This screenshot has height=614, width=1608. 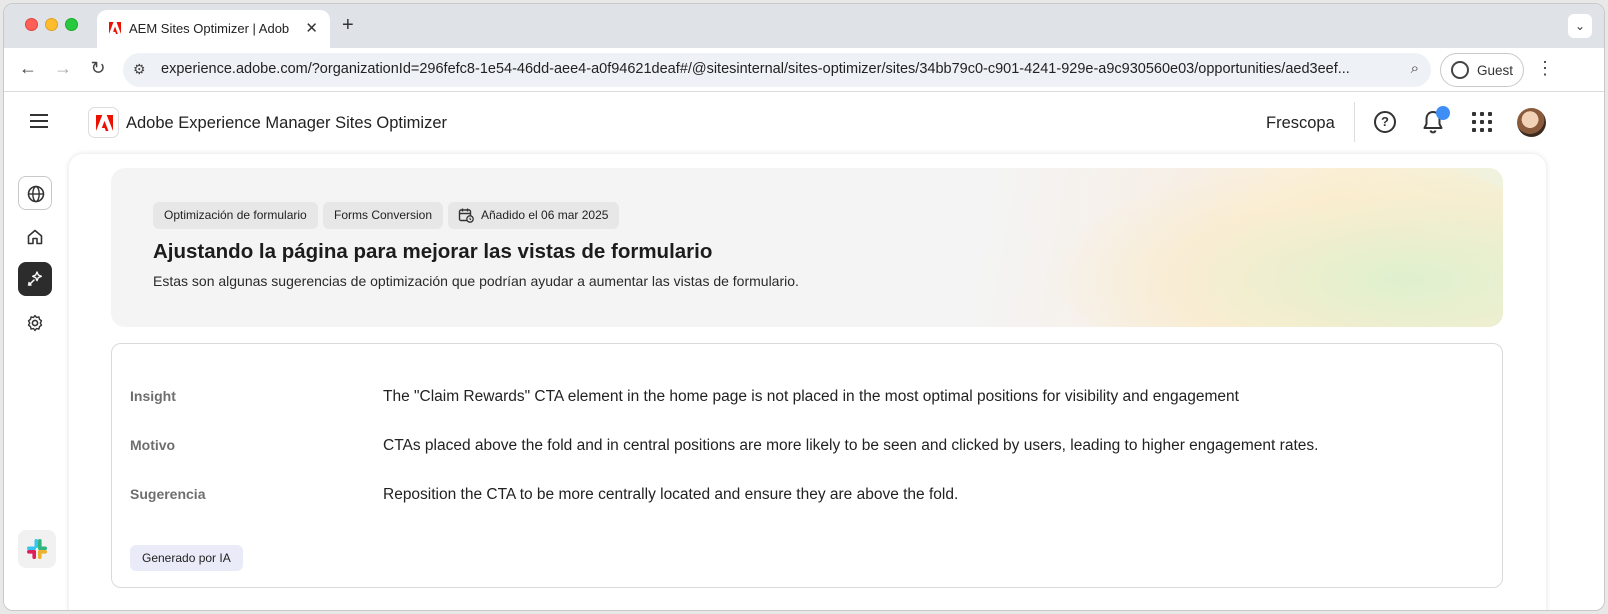 What do you see at coordinates (545, 215) in the screenshot?
I see `date-chip-label: Añadido el 06 mar 2025` at bounding box center [545, 215].